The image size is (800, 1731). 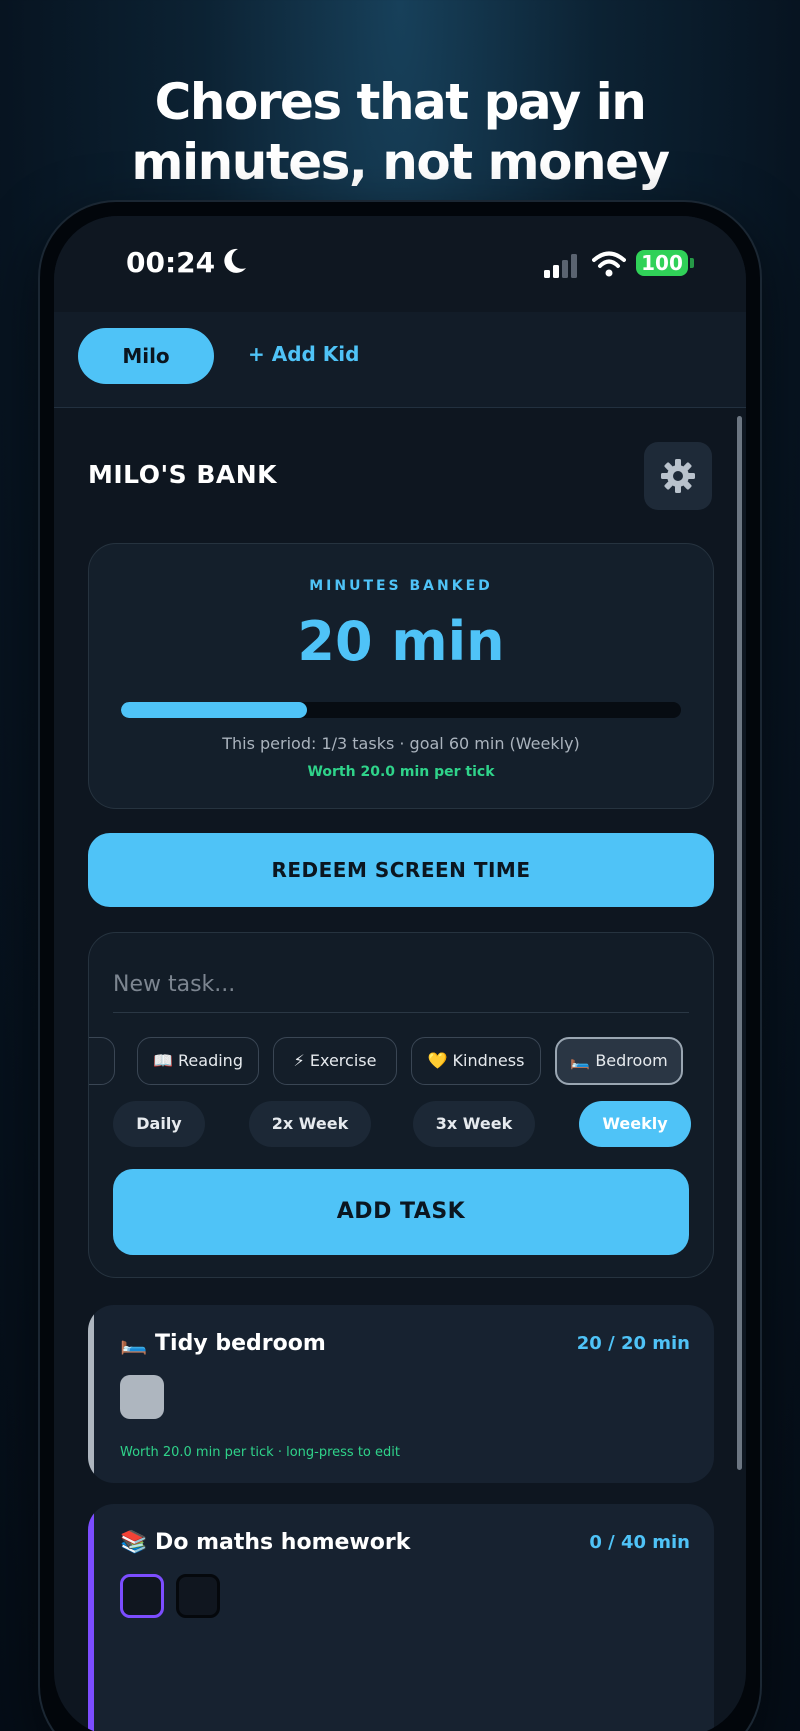 What do you see at coordinates (198, 1061) in the screenshot?
I see `category-chip-reading: 📖 Reading` at bounding box center [198, 1061].